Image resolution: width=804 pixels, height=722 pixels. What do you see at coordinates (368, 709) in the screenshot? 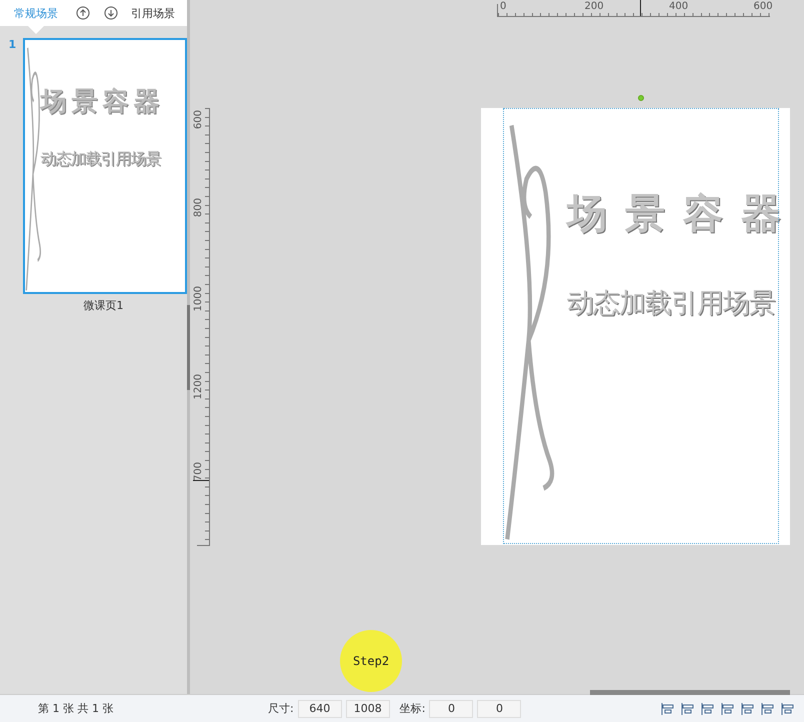
I see `height-field: 1008` at bounding box center [368, 709].